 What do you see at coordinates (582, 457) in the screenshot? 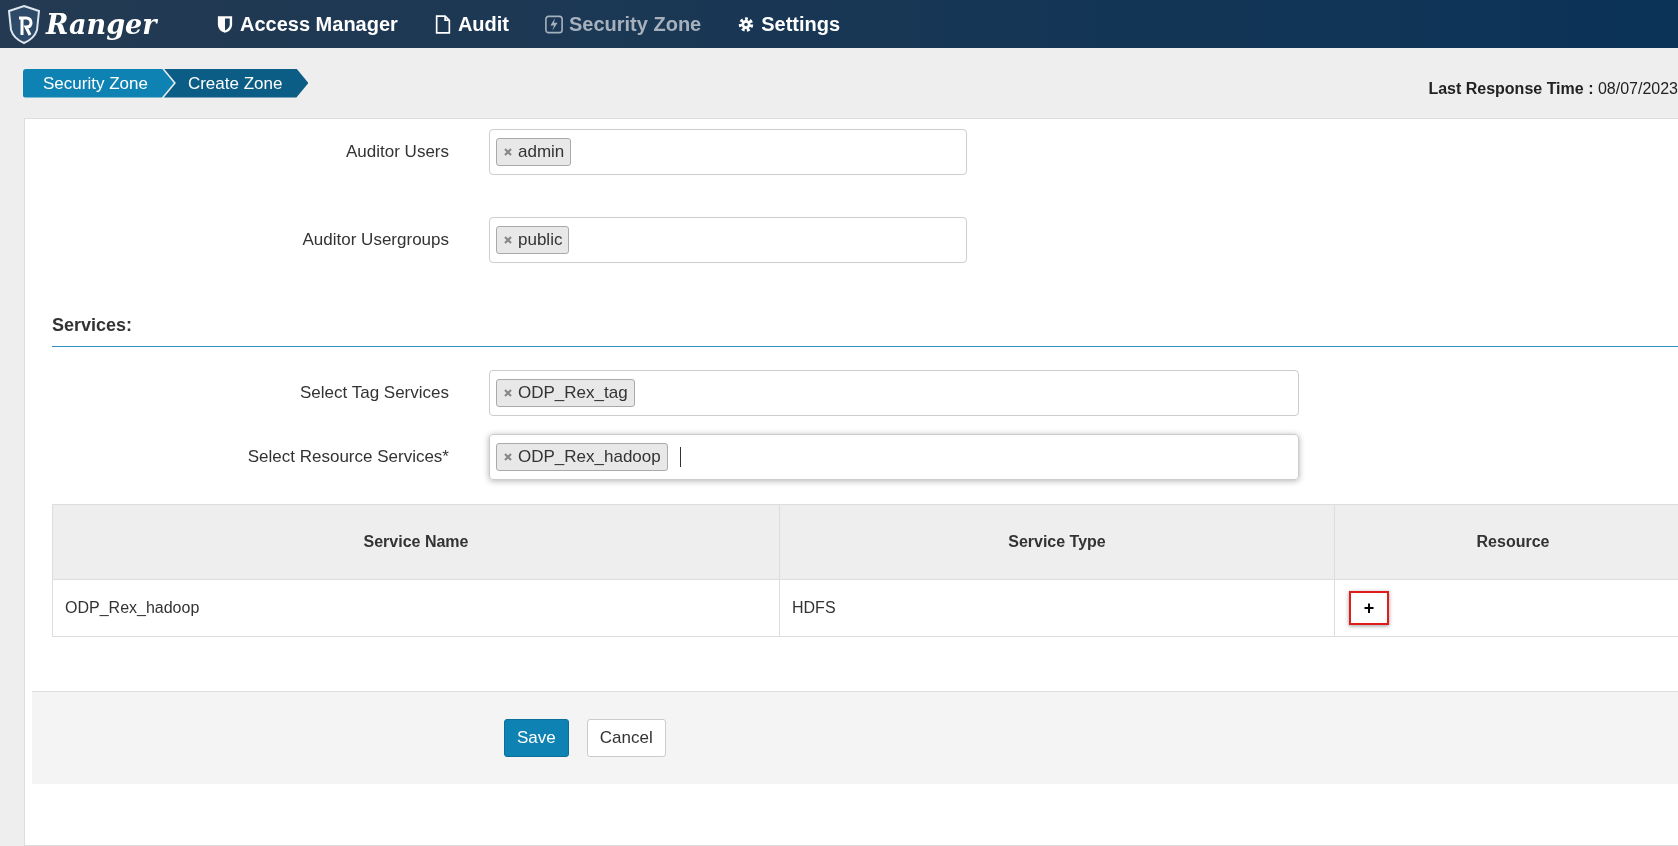
I see `tag-chip: ODP_Rex_hadoop` at bounding box center [582, 457].